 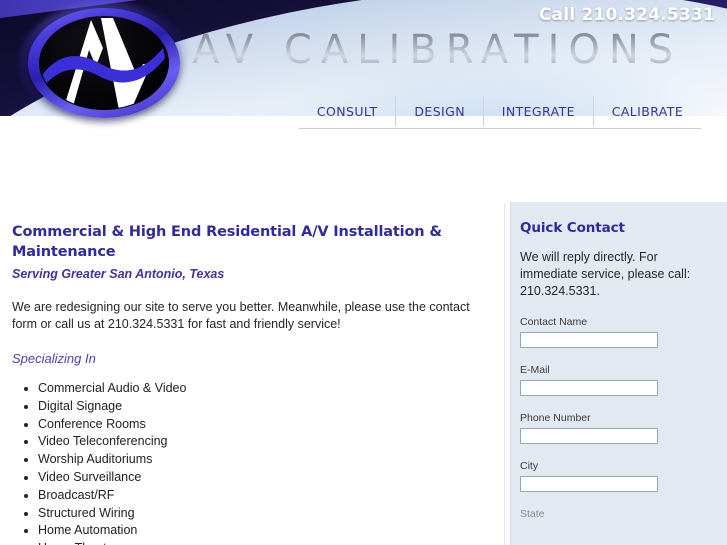 What do you see at coordinates (266, 389) in the screenshot?
I see `list-item: Commercial Audio & Video` at bounding box center [266, 389].